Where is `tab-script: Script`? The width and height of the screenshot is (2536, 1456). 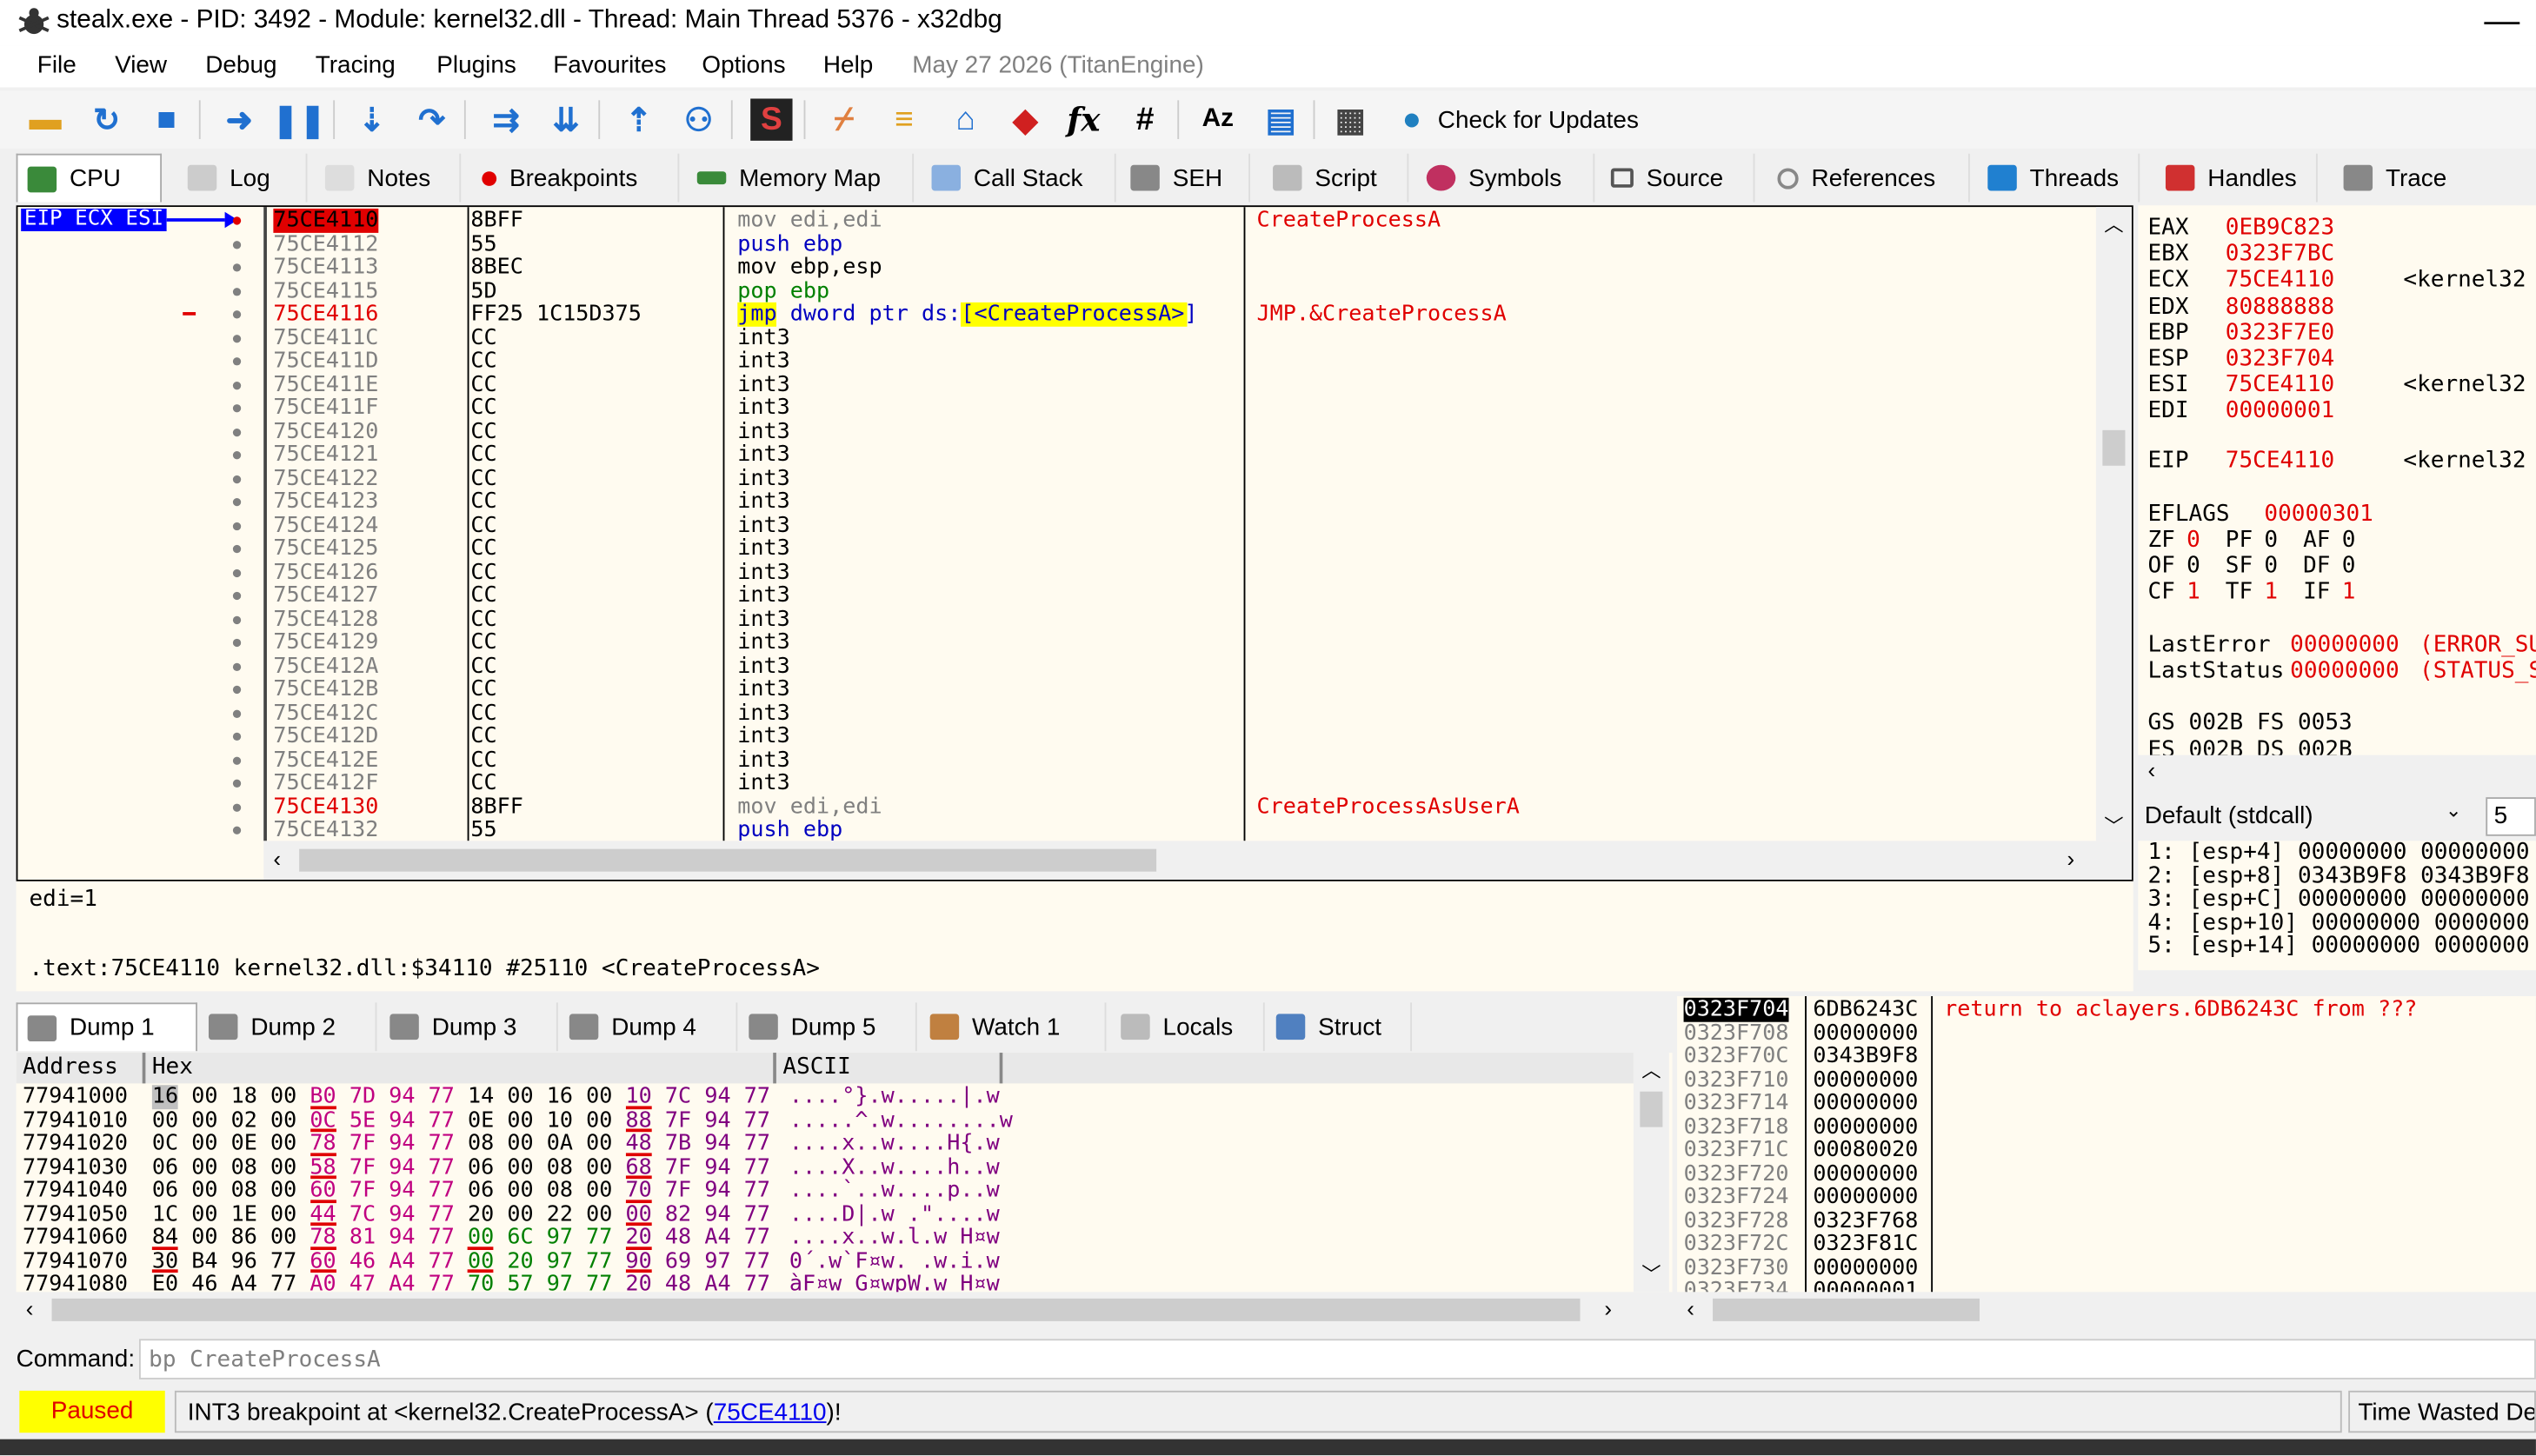 tab-script: Script is located at coordinates (1336, 178).